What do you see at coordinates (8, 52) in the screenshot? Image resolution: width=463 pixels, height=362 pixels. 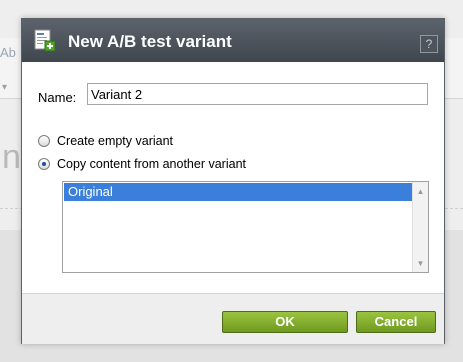 I see `background-fragment: Ab` at bounding box center [8, 52].